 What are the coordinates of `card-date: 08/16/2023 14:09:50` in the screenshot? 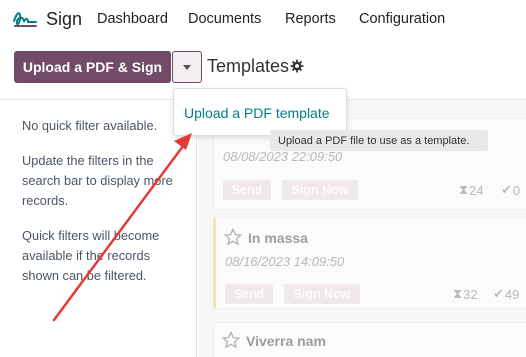 It's located at (285, 261).